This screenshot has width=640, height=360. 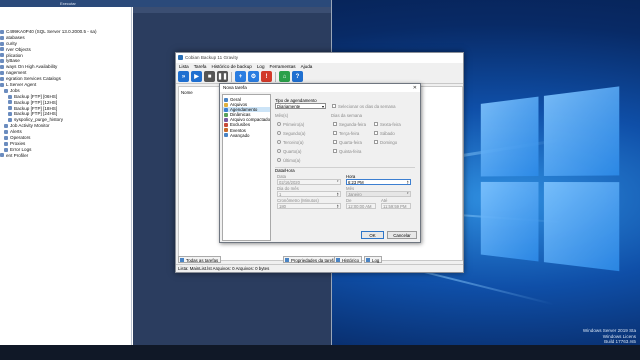 I want to click on tab-todas-tarefas: Todas as tarefas, so click(x=200, y=259).